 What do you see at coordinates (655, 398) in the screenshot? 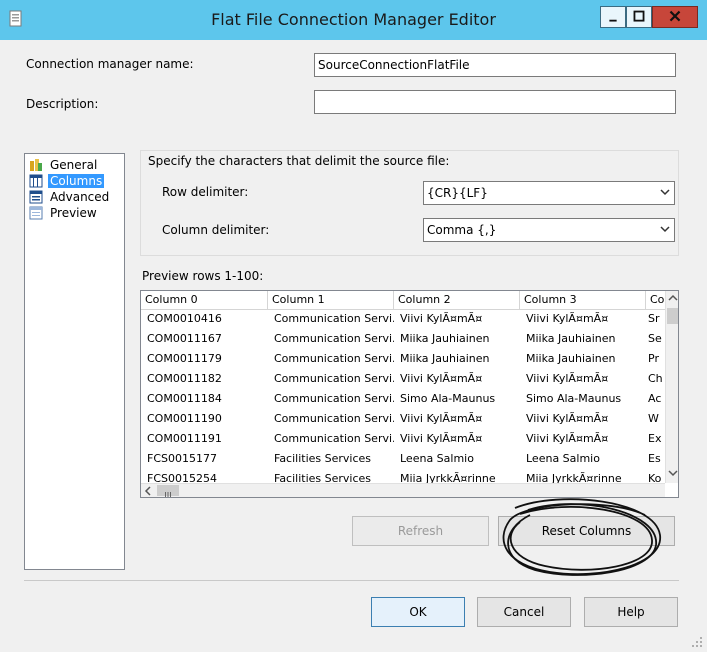
I see `table-cell: Ac` at bounding box center [655, 398].